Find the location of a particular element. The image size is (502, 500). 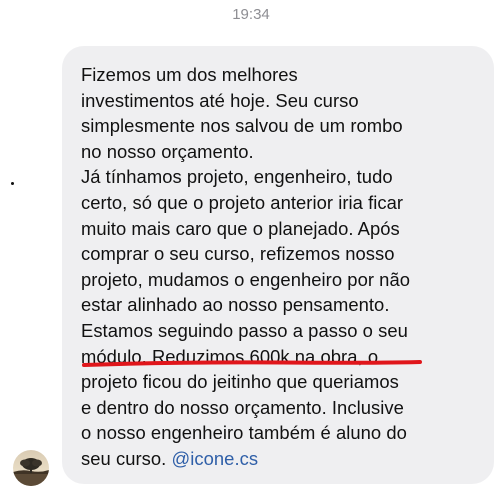

message-line: e dentro do nosso orçamento. Inclusive is located at coordinates (242, 407).